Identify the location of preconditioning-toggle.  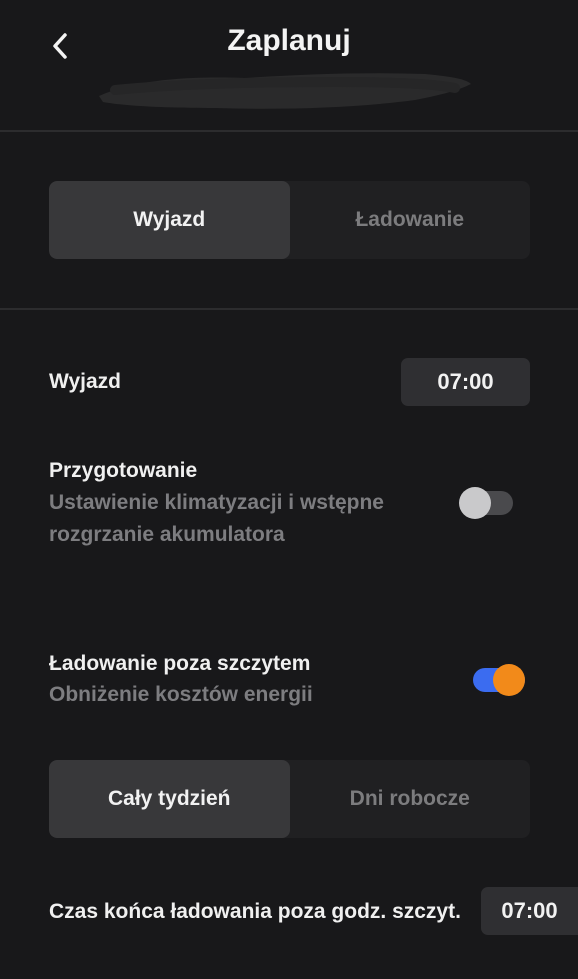
(486, 503).